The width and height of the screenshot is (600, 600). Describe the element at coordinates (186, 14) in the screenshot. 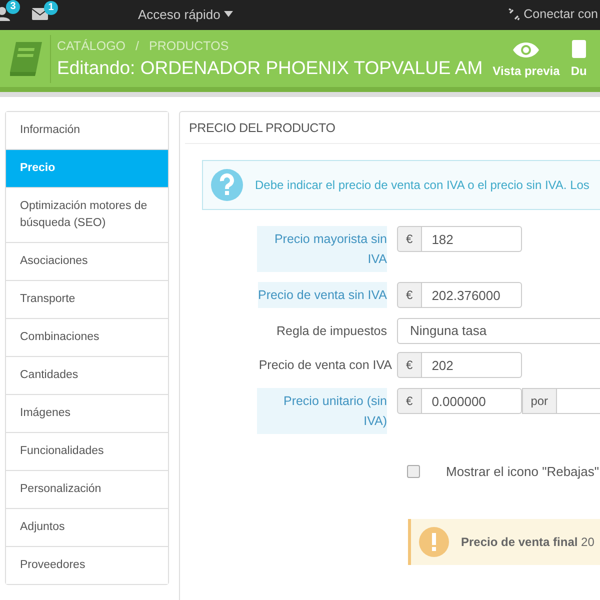

I see `quick-access-menu: Acceso rápido` at that location.